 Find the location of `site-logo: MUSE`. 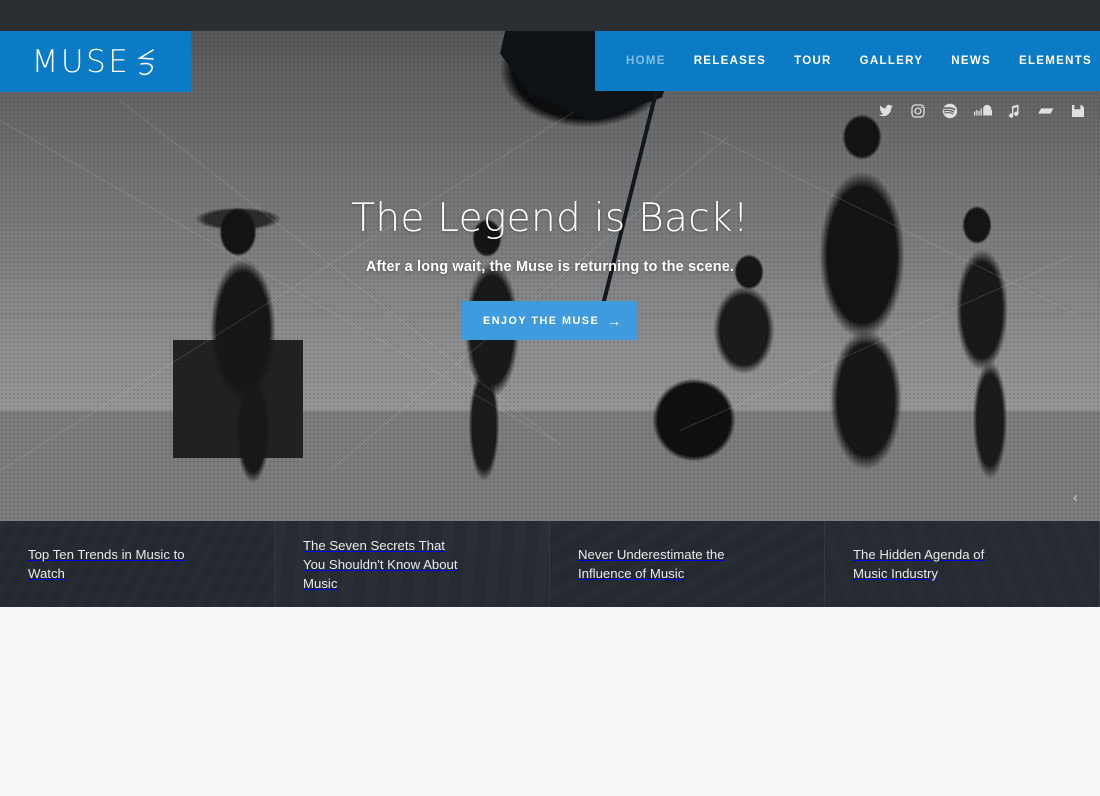

site-logo: MUSE is located at coordinates (95, 61).